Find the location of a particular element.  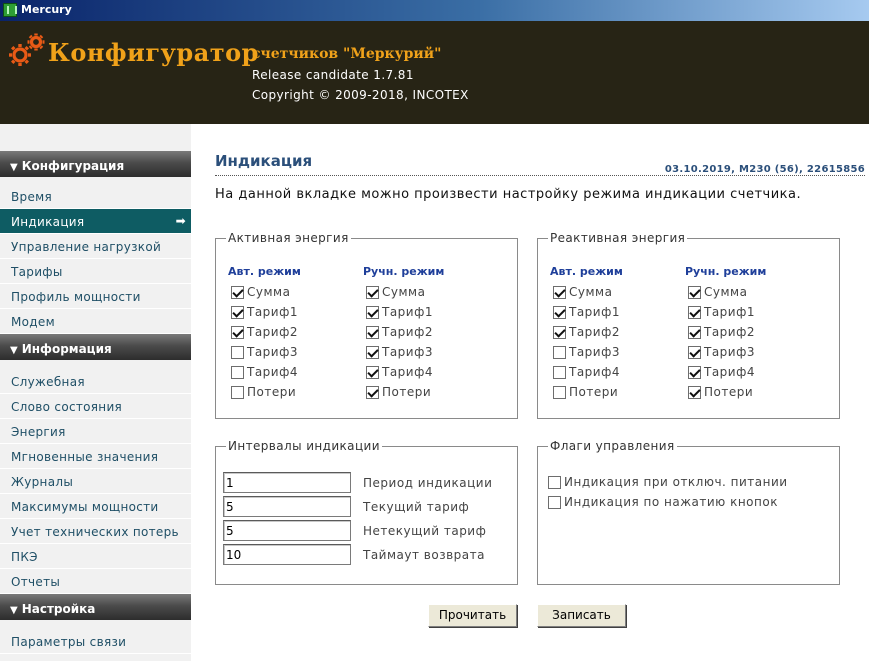

reactive-auto-checkbox-row: Тариф2 is located at coordinates (586, 332).